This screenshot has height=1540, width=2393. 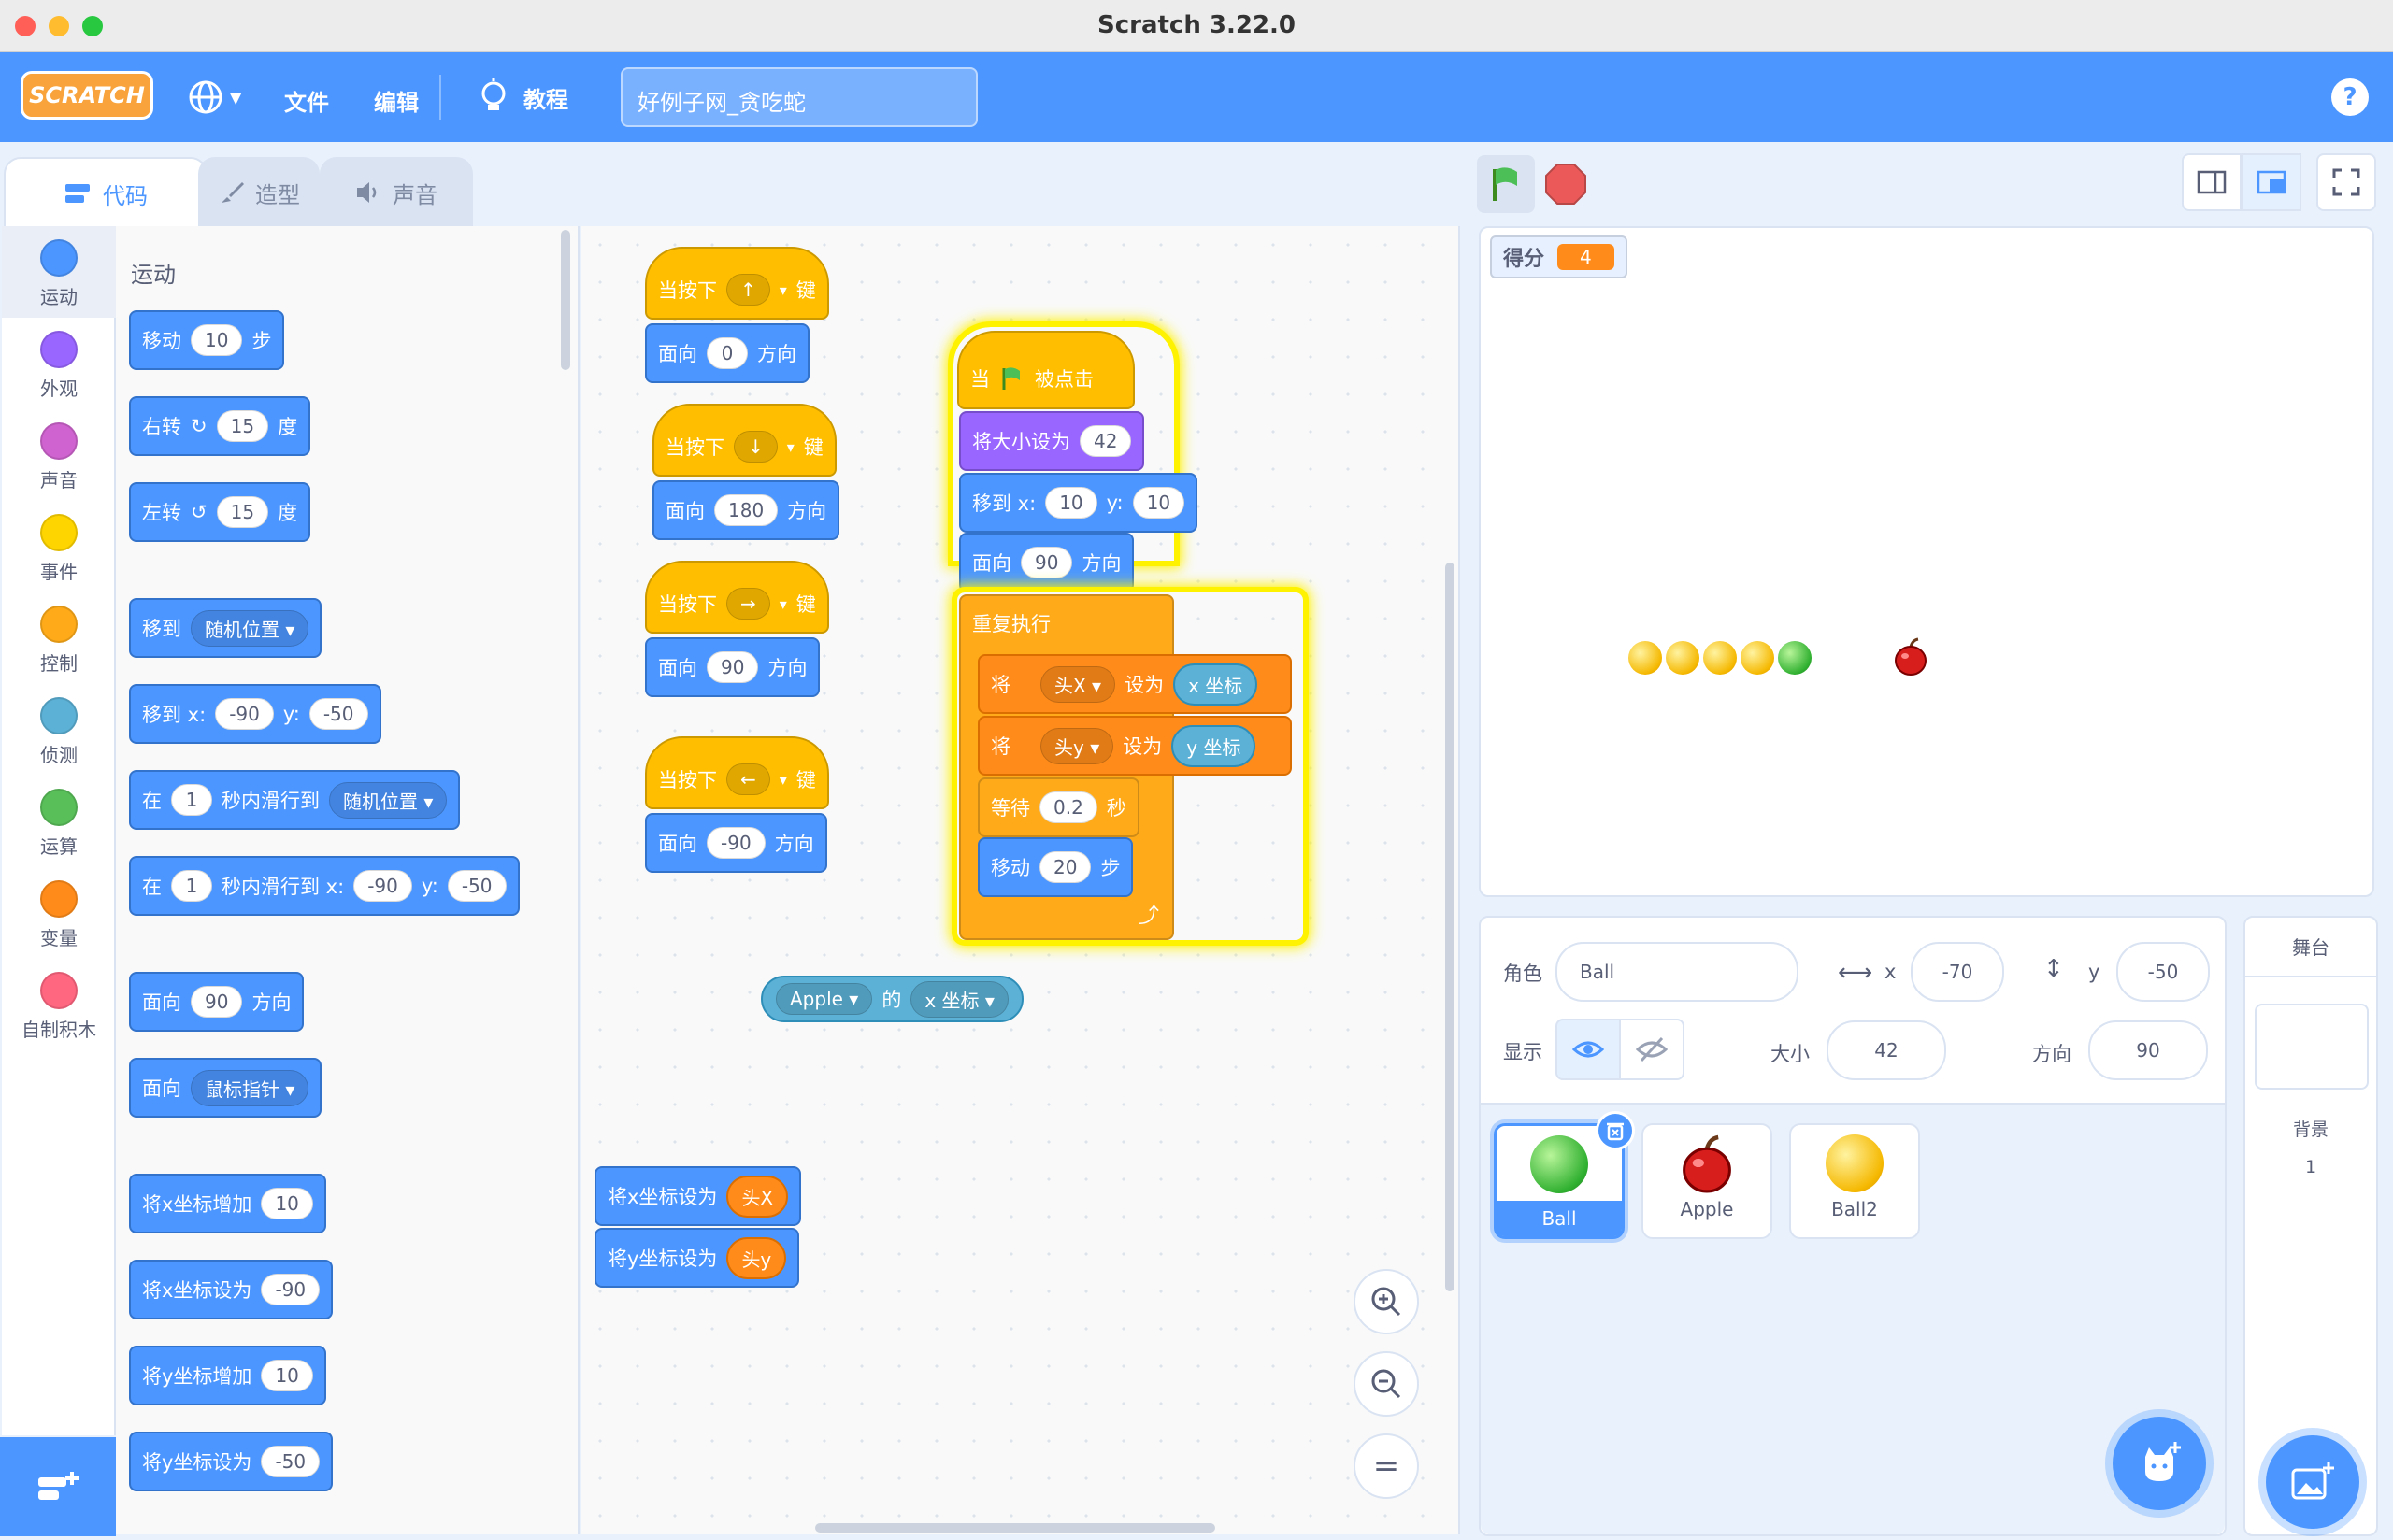 I want to click on apple-sprite, so click(x=1911, y=658).